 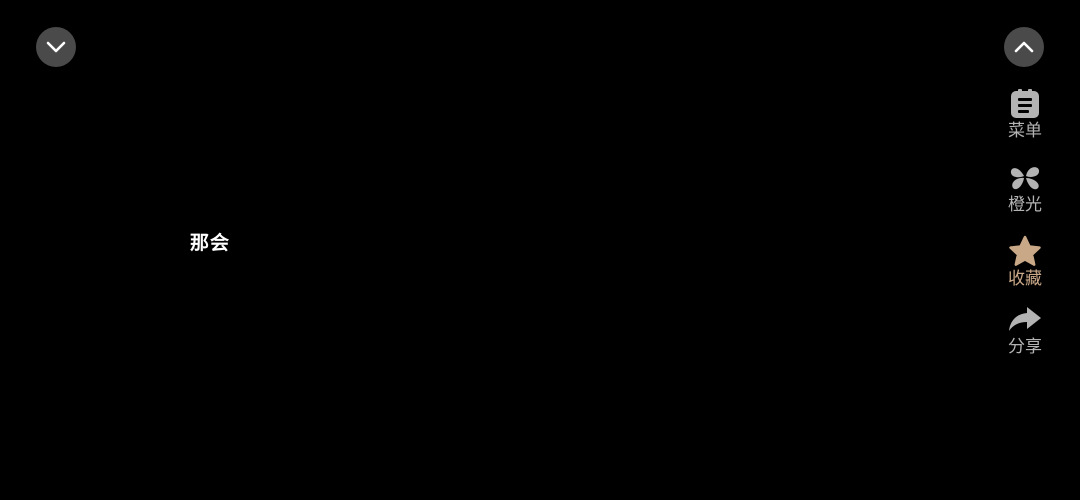 What do you see at coordinates (1025, 103) in the screenshot?
I see `menu-icon` at bounding box center [1025, 103].